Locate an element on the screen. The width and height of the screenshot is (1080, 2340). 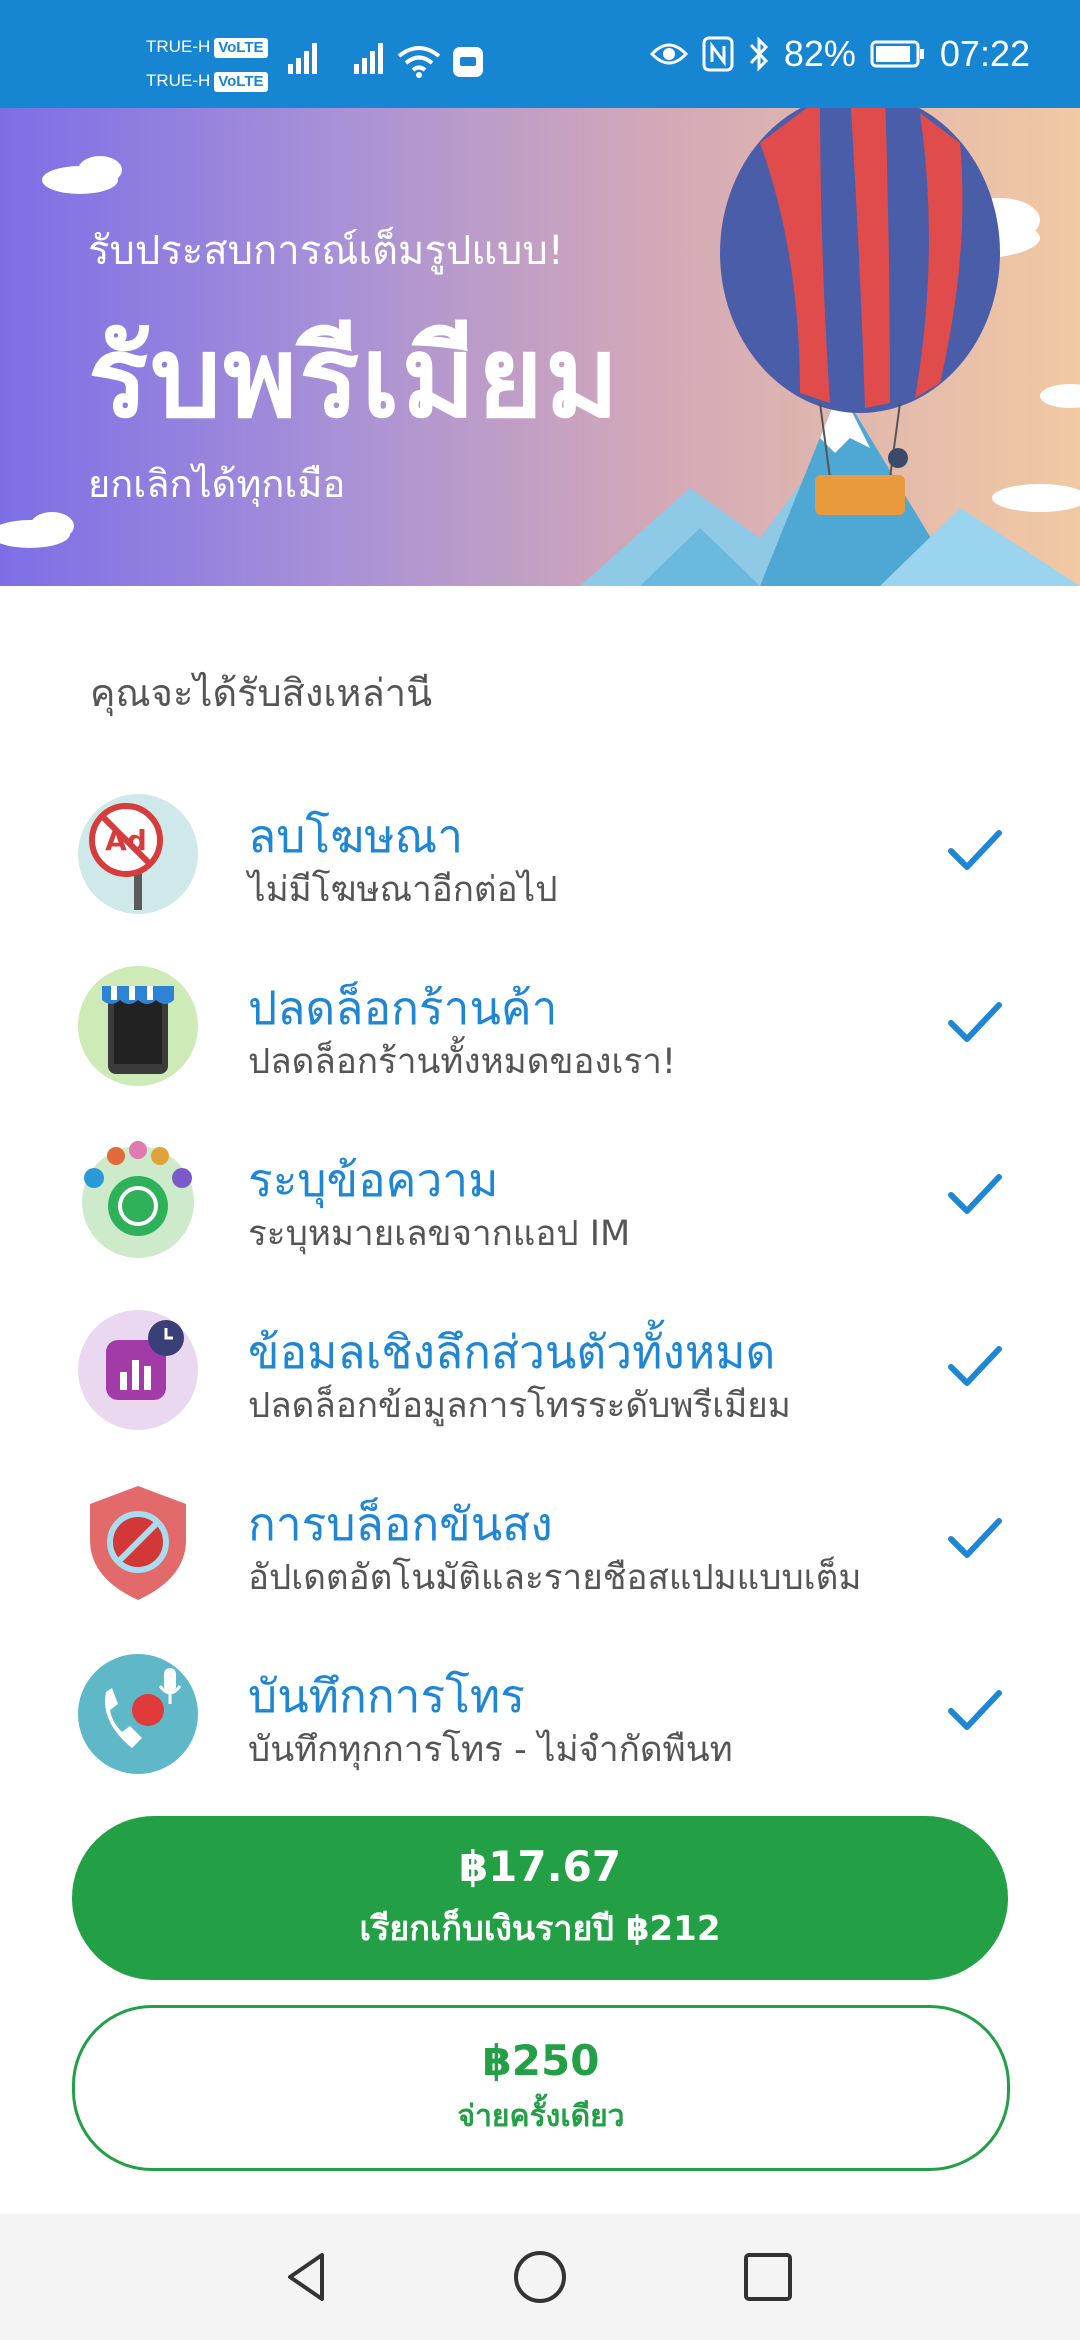
nfc-icon is located at coordinates (718, 54).